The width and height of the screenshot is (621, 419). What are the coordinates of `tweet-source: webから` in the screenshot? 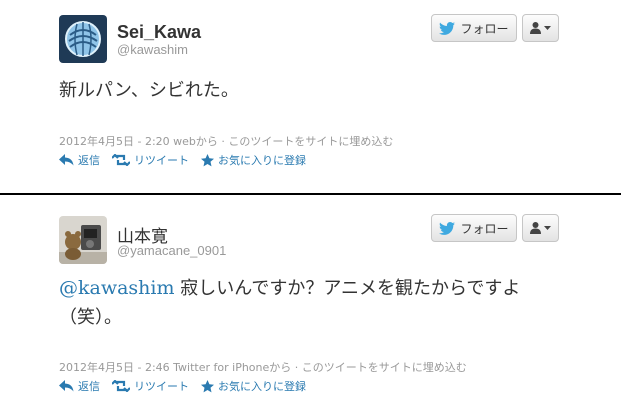 It's located at (195, 141).